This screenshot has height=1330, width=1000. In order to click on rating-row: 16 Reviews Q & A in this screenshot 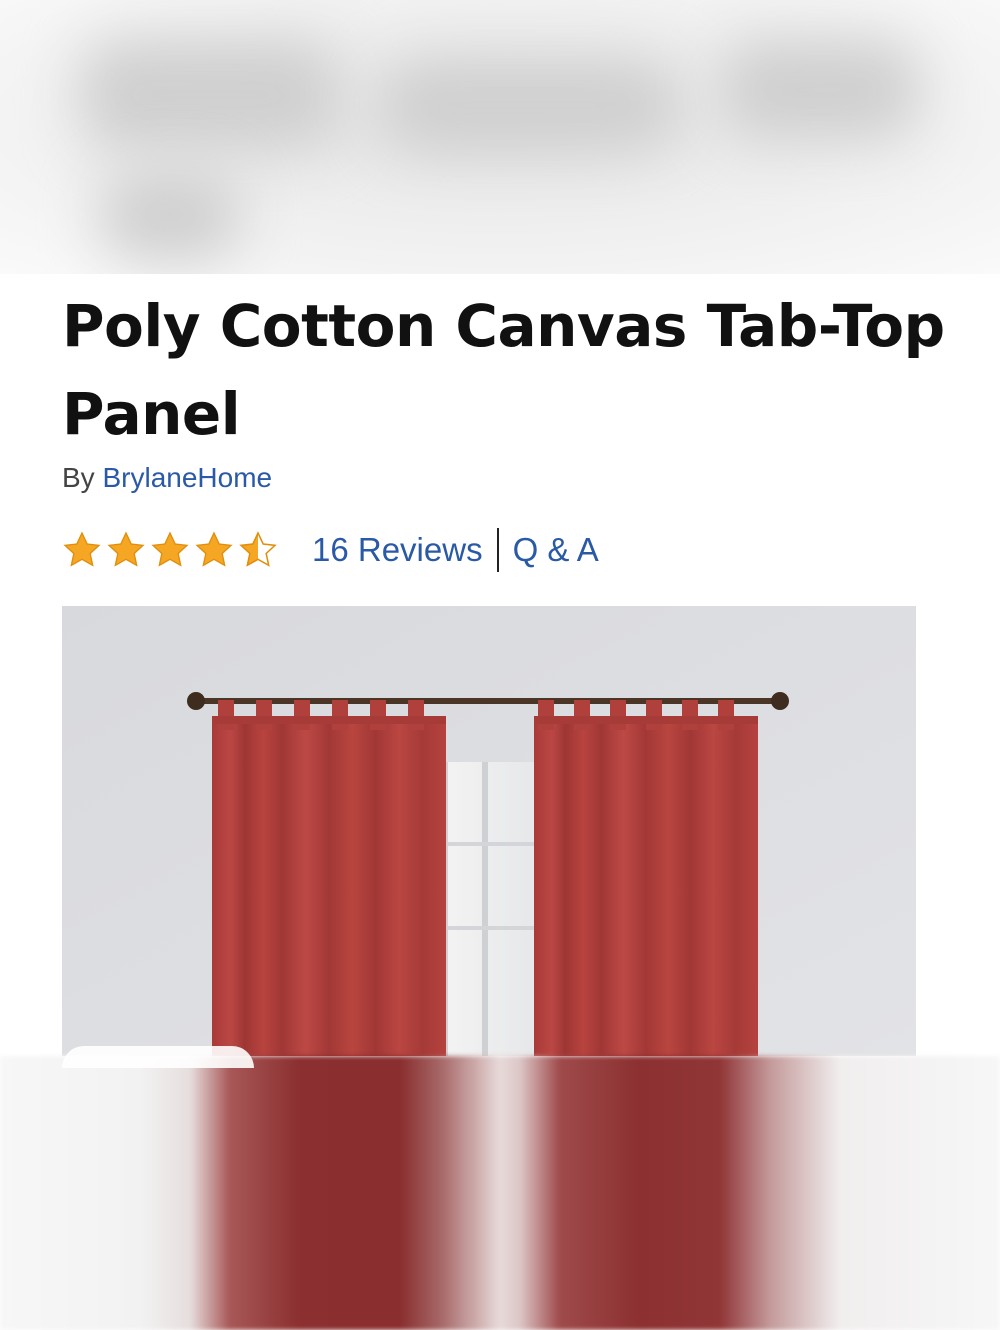, I will do `click(330, 550)`.